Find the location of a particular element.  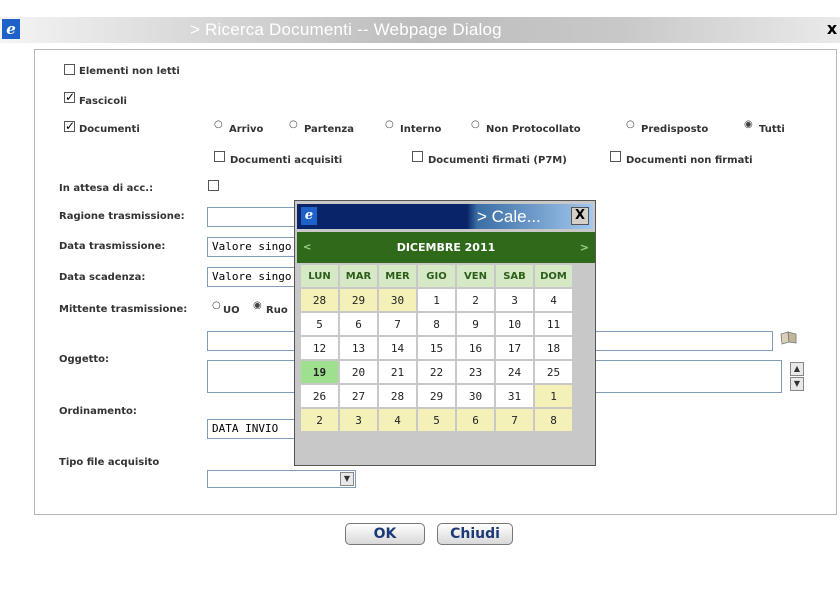

calendar-week-row: 5 6 7 8 9 10 11 is located at coordinates (436, 324).